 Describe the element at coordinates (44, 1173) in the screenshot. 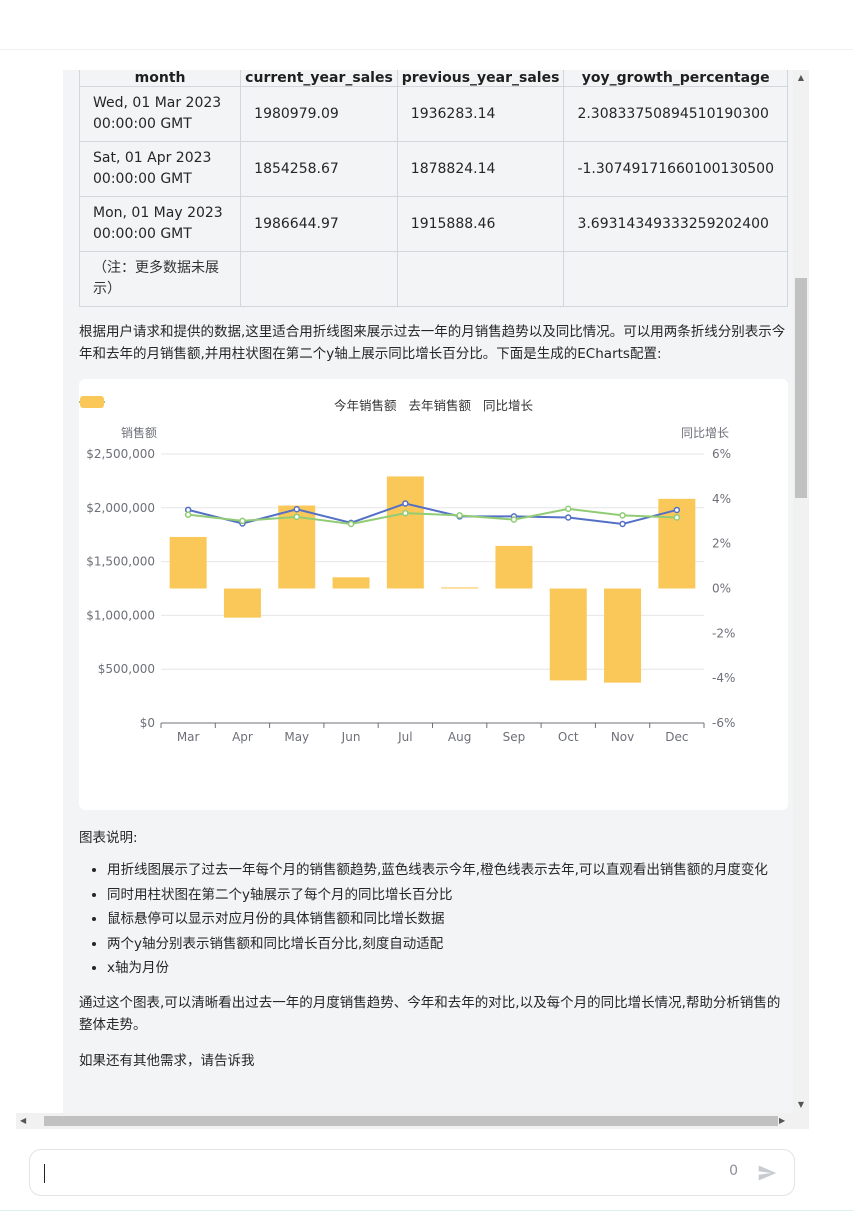

I see `text-caret` at that location.